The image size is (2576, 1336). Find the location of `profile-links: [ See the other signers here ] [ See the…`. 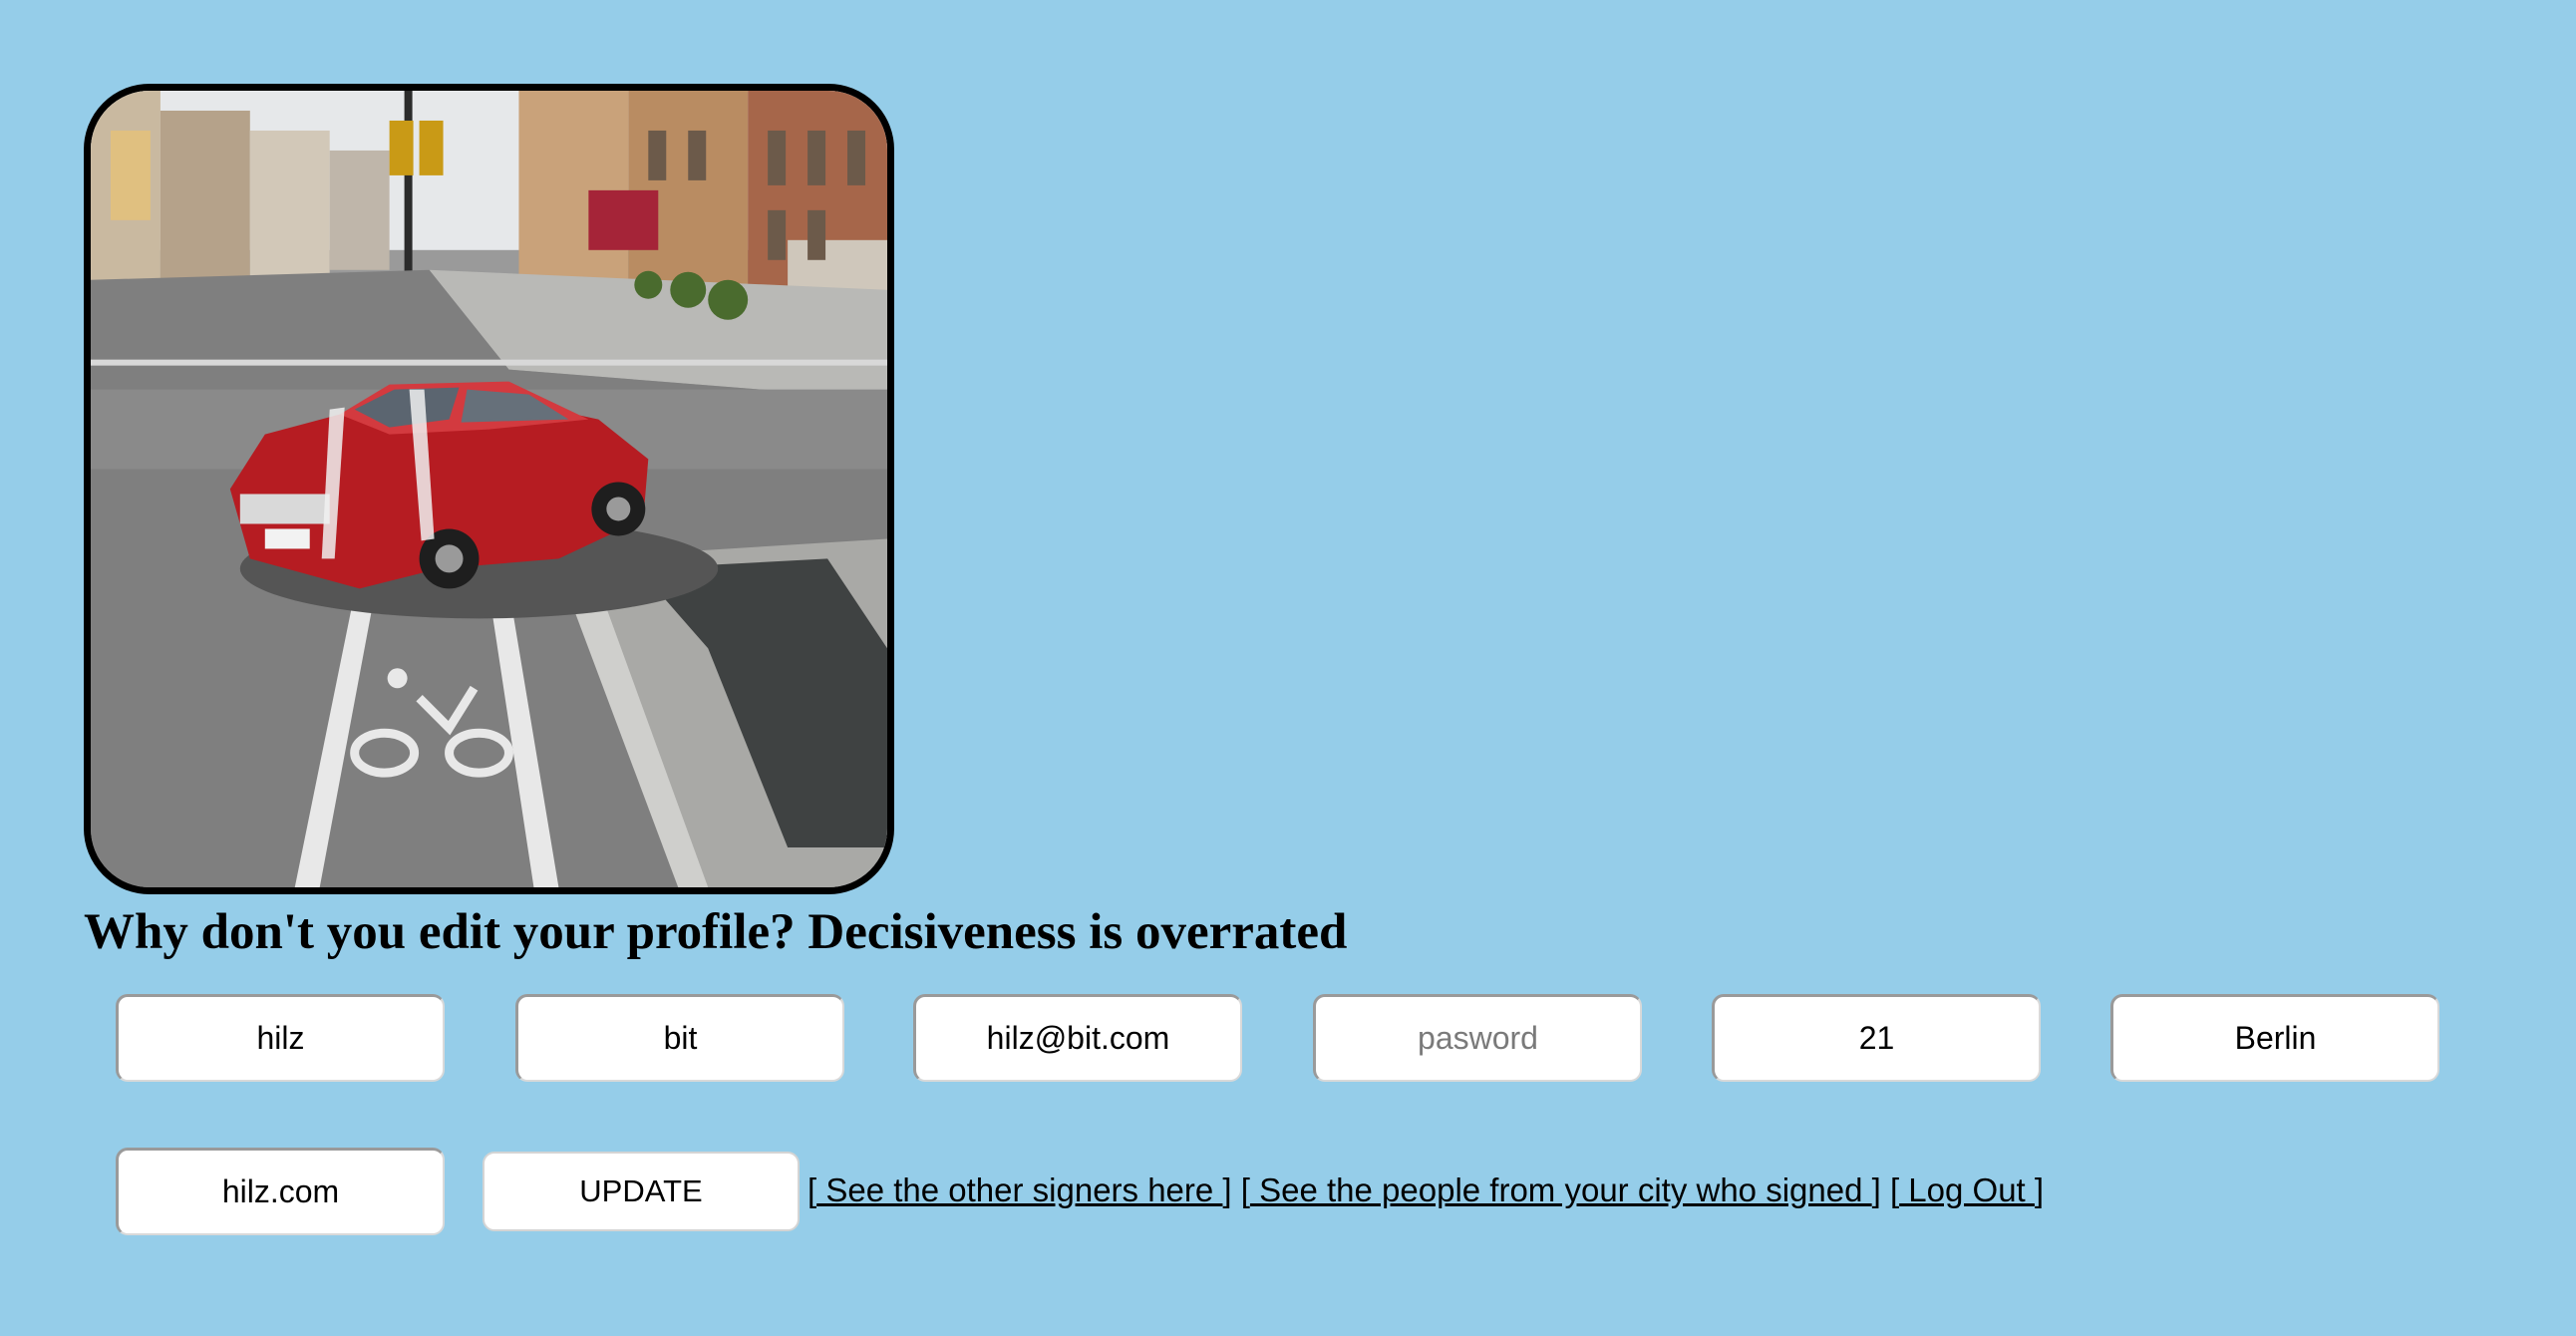

profile-links: [ See the other signers here ] [ See the… is located at coordinates (1425, 1190).